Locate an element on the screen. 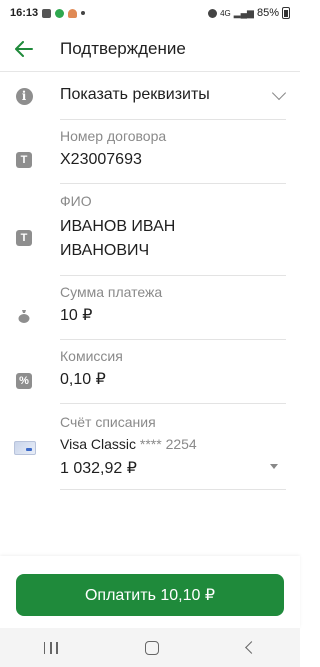 The height and width of the screenshot is (667, 320). show-requisites-row: i Показать реквизиты is located at coordinates (150, 98).